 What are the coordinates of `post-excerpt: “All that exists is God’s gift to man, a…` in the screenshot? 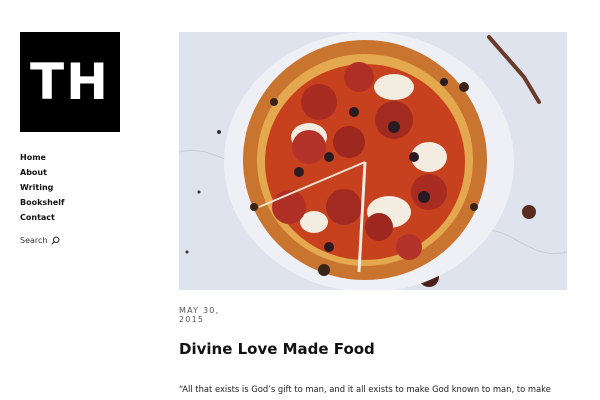 It's located at (365, 389).